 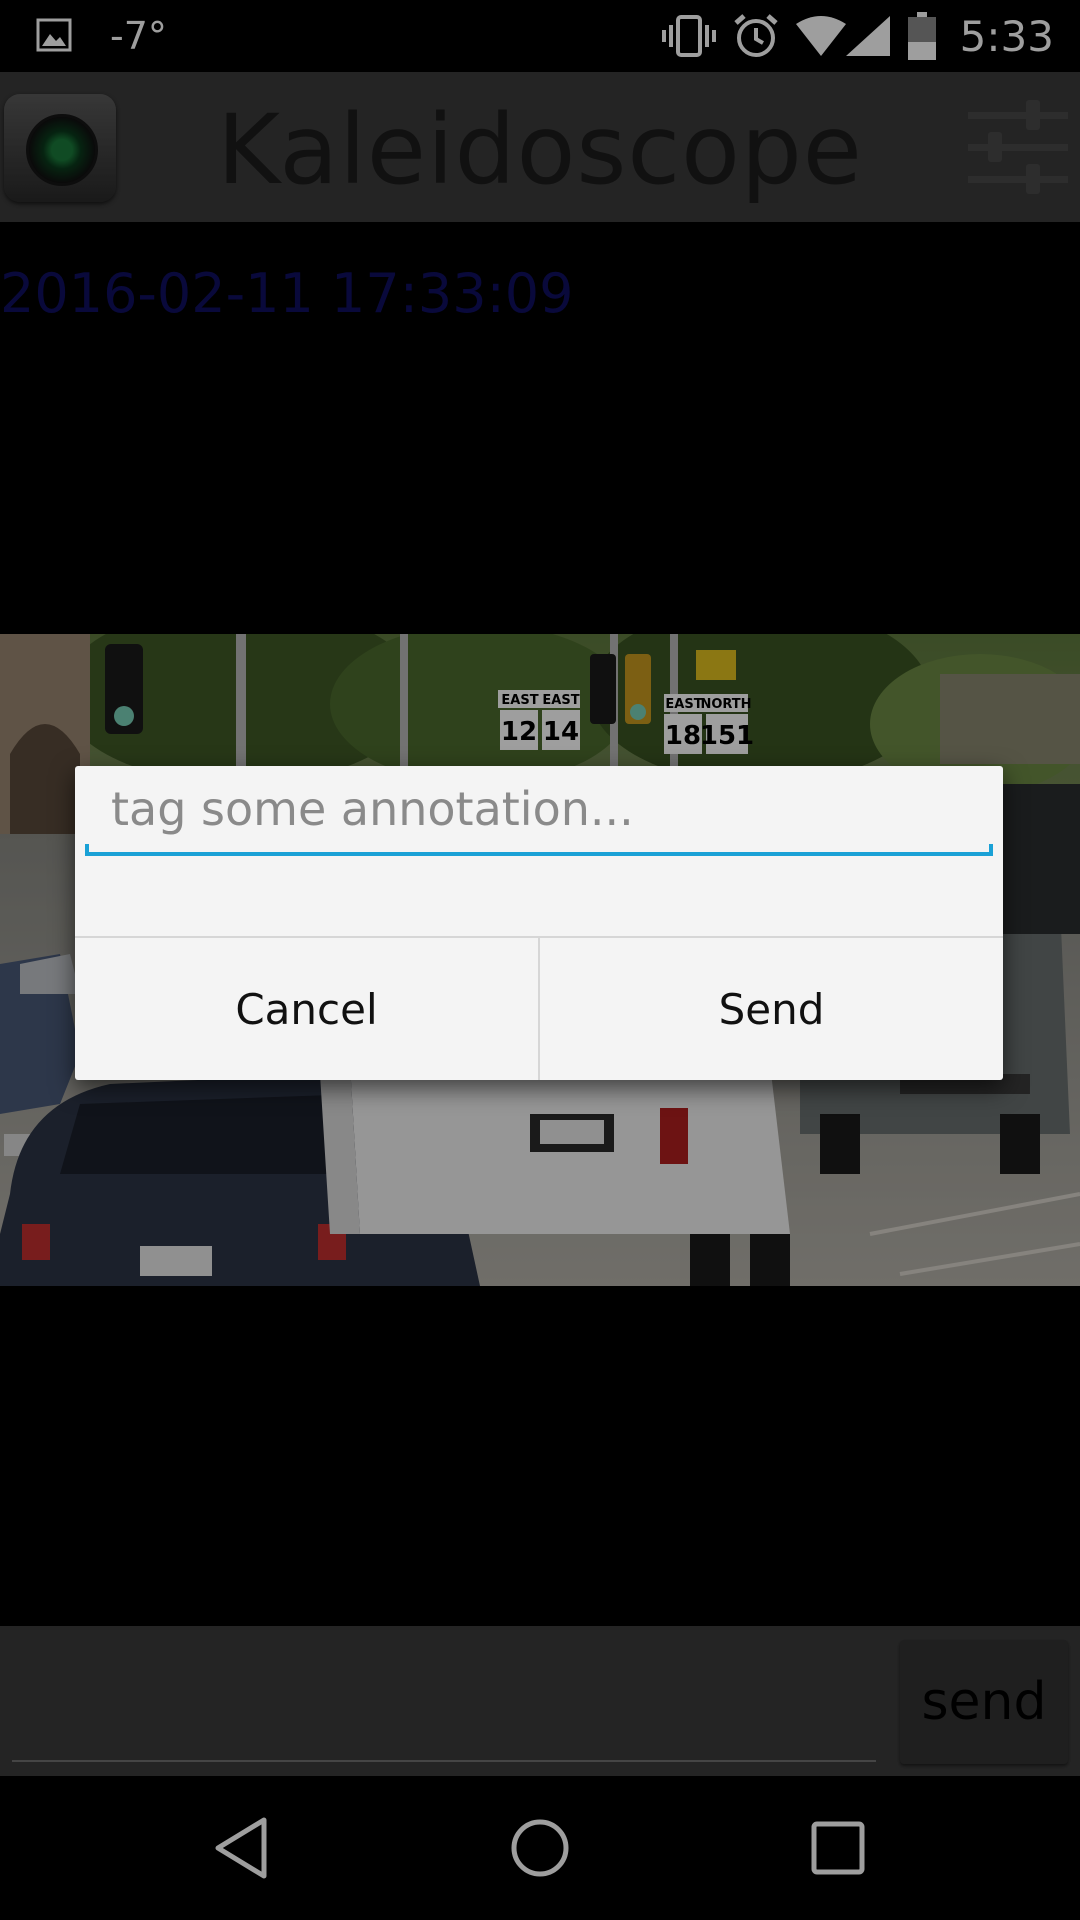 What do you see at coordinates (838, 1848) in the screenshot?
I see `recents-icon` at bounding box center [838, 1848].